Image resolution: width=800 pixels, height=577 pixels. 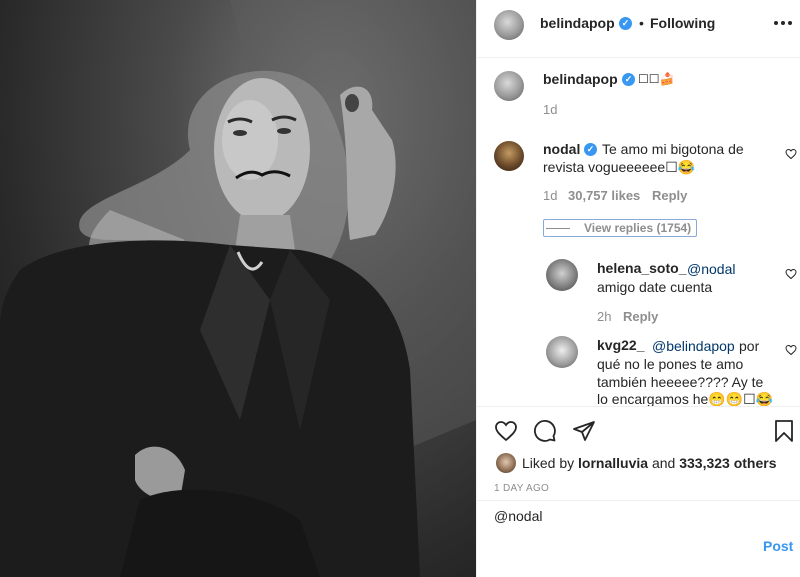 What do you see at coordinates (670, 364) in the screenshot?
I see `reply-text: qué no le pones te amo` at bounding box center [670, 364].